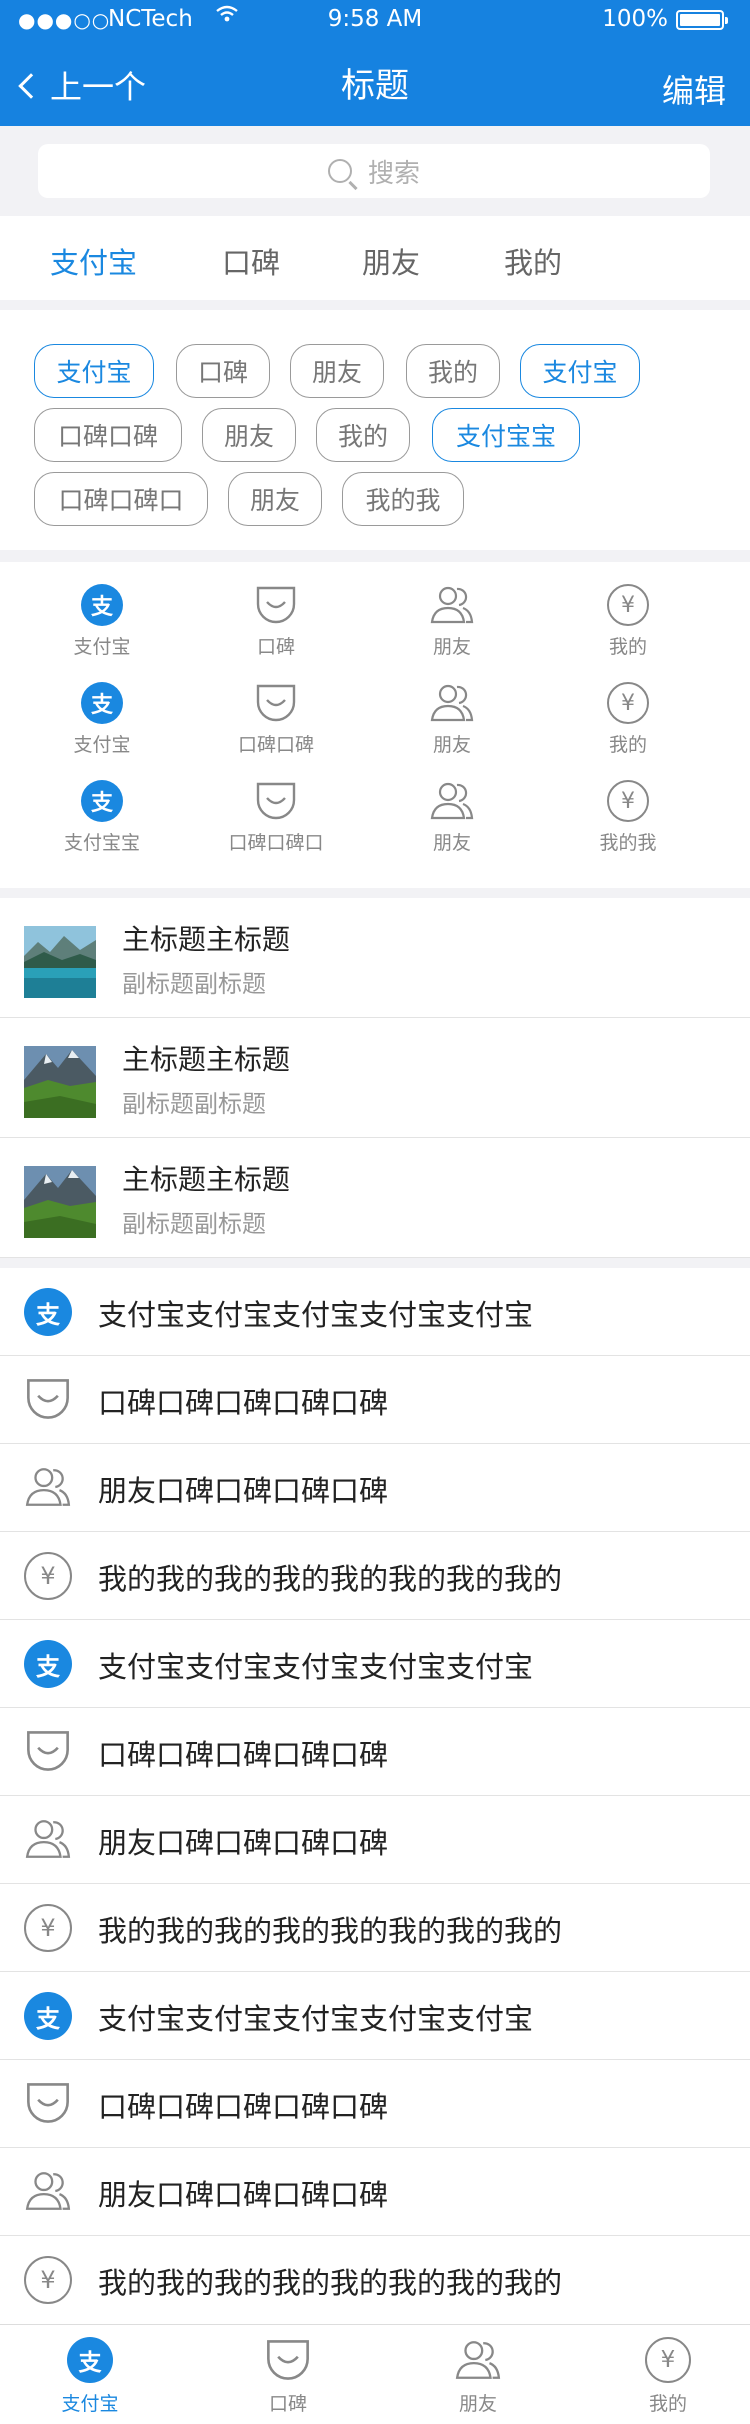 This screenshot has width=750, height=2424. I want to click on tag-chip: 口碑, so click(223, 371).